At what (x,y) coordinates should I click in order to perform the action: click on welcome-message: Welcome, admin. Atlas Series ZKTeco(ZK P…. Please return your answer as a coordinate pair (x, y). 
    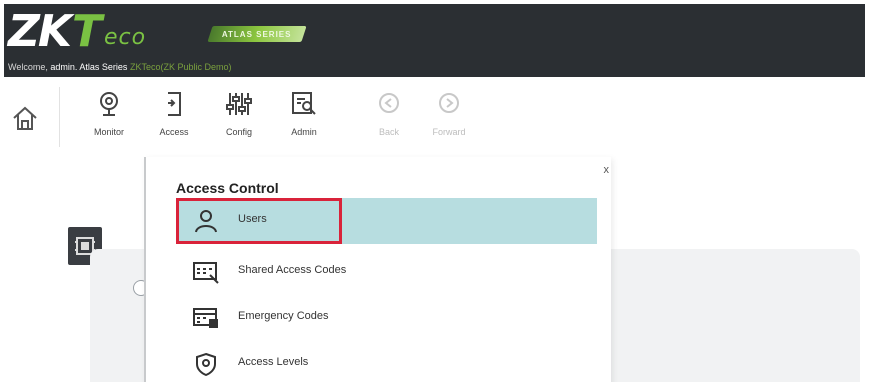
    Looking at the image, I should click on (120, 67).